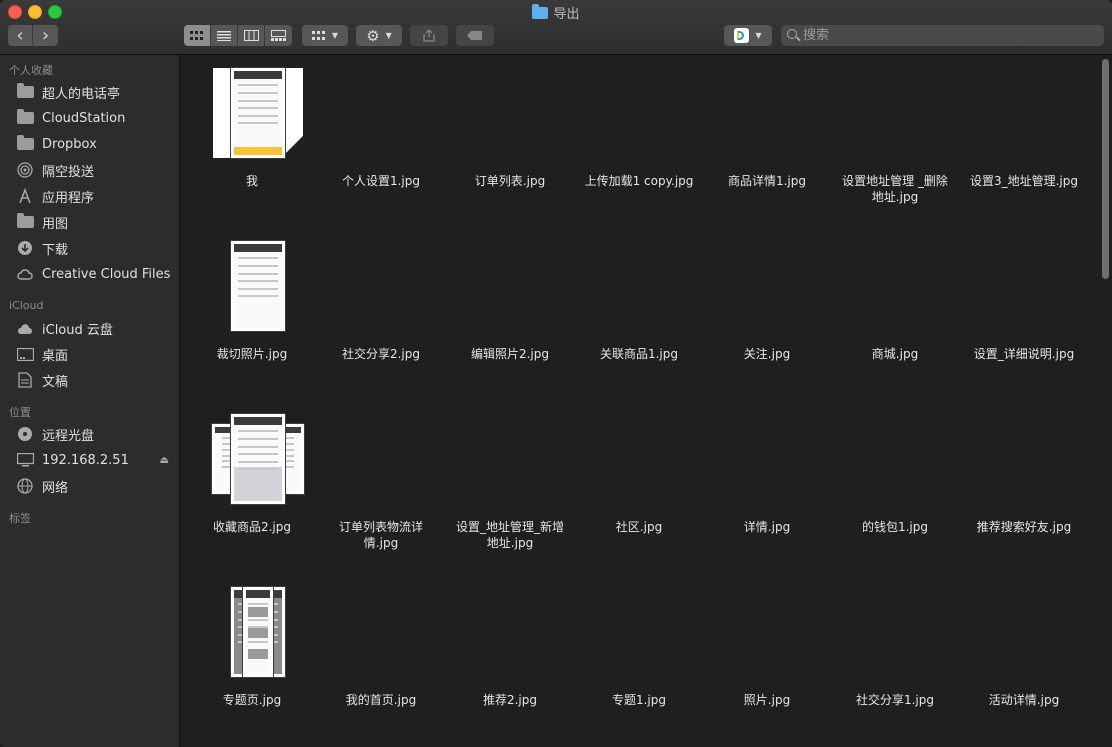  I want to click on file-name: 订单列表物流详情.jpg, so click(380, 535).